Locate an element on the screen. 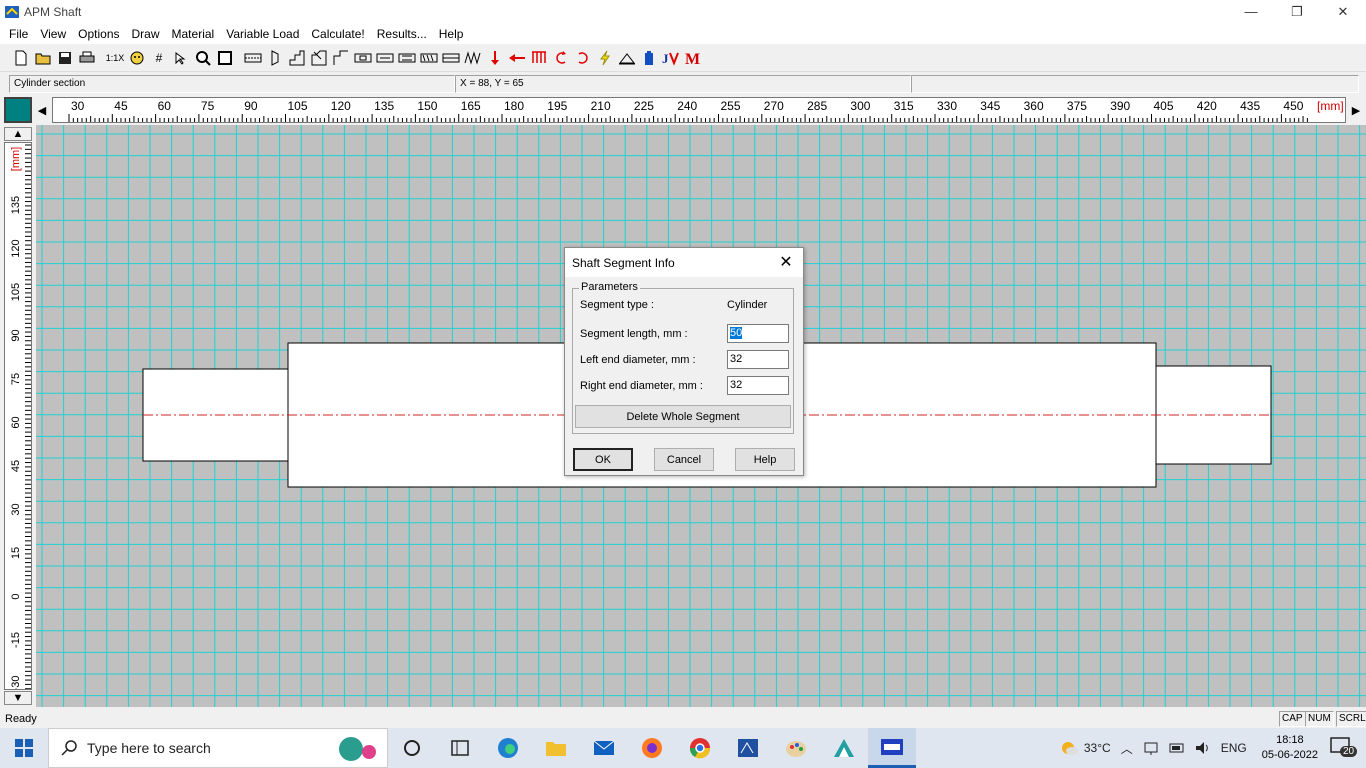 The image size is (1366, 768). hruler-label: 315 is located at coordinates (904, 106).